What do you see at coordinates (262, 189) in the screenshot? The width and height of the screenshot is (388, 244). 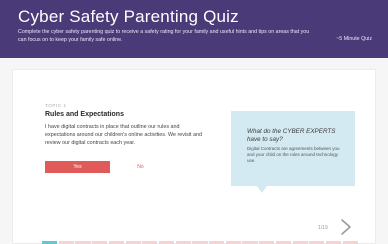 I see `expert-tip-pointer` at bounding box center [262, 189].